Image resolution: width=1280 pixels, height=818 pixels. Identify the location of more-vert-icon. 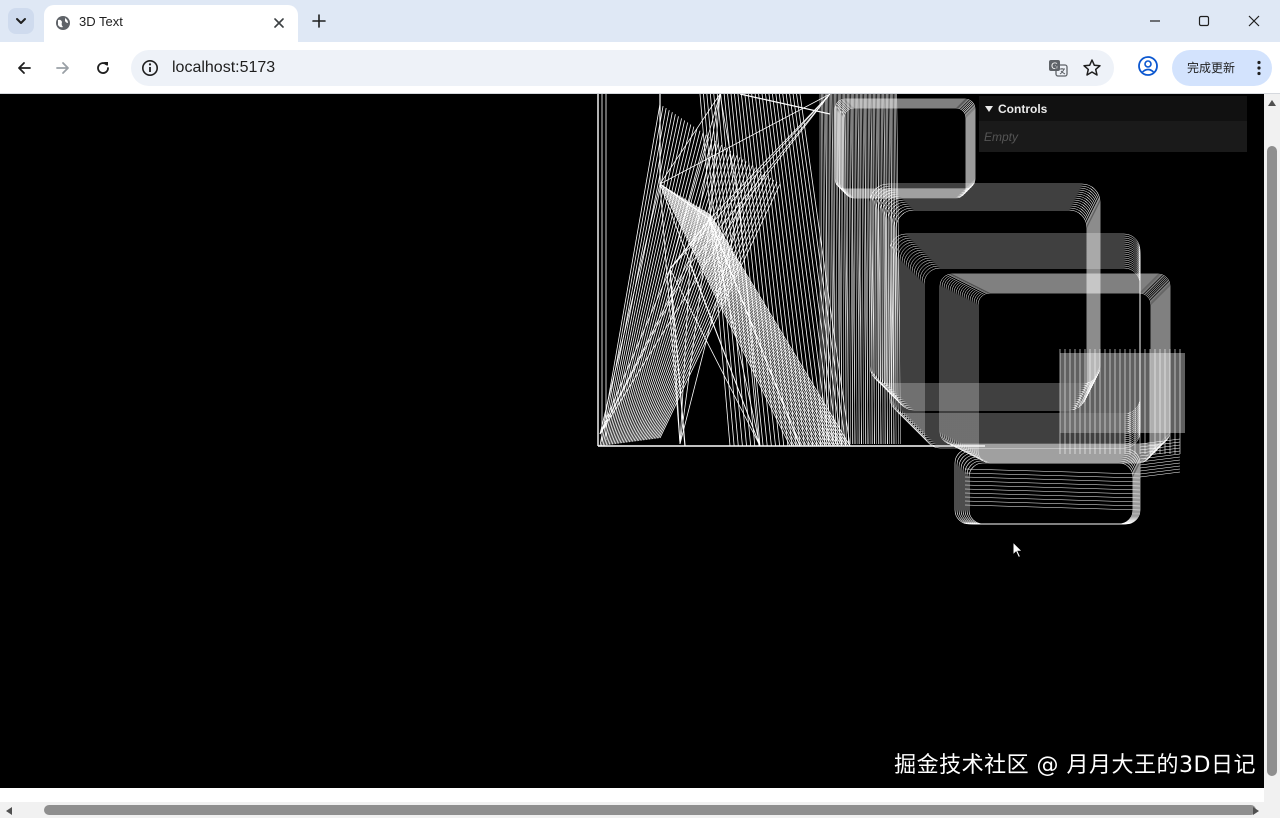
(1259, 68).